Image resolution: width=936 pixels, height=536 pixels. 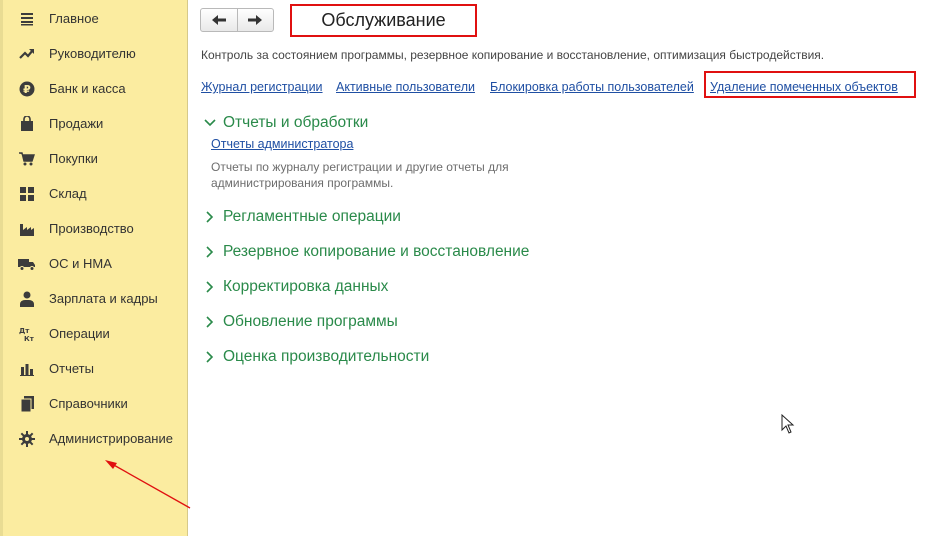 I want to click on section-program-update: Обновление программы, so click(x=300, y=322).